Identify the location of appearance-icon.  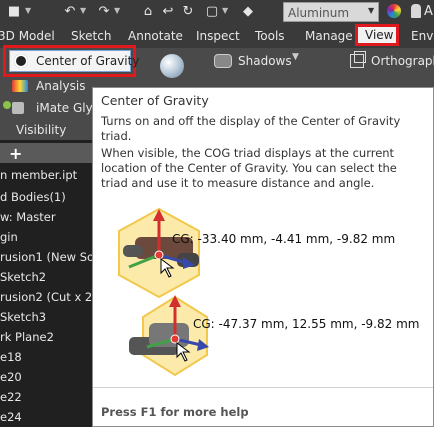
(394, 11).